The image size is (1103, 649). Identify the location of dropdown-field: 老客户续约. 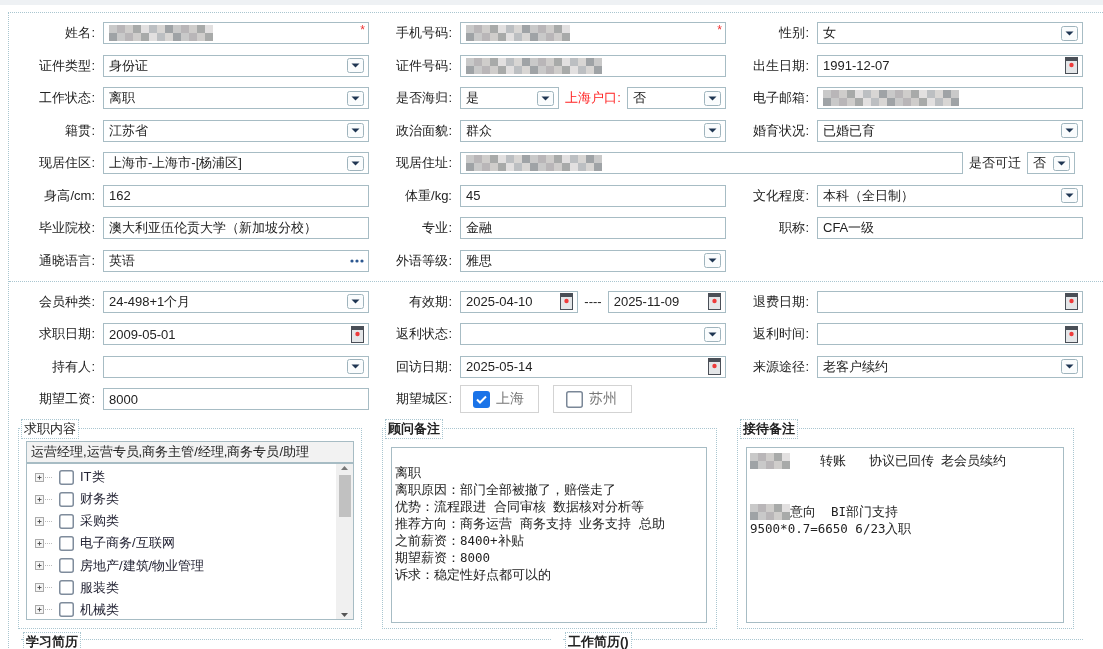
(950, 366).